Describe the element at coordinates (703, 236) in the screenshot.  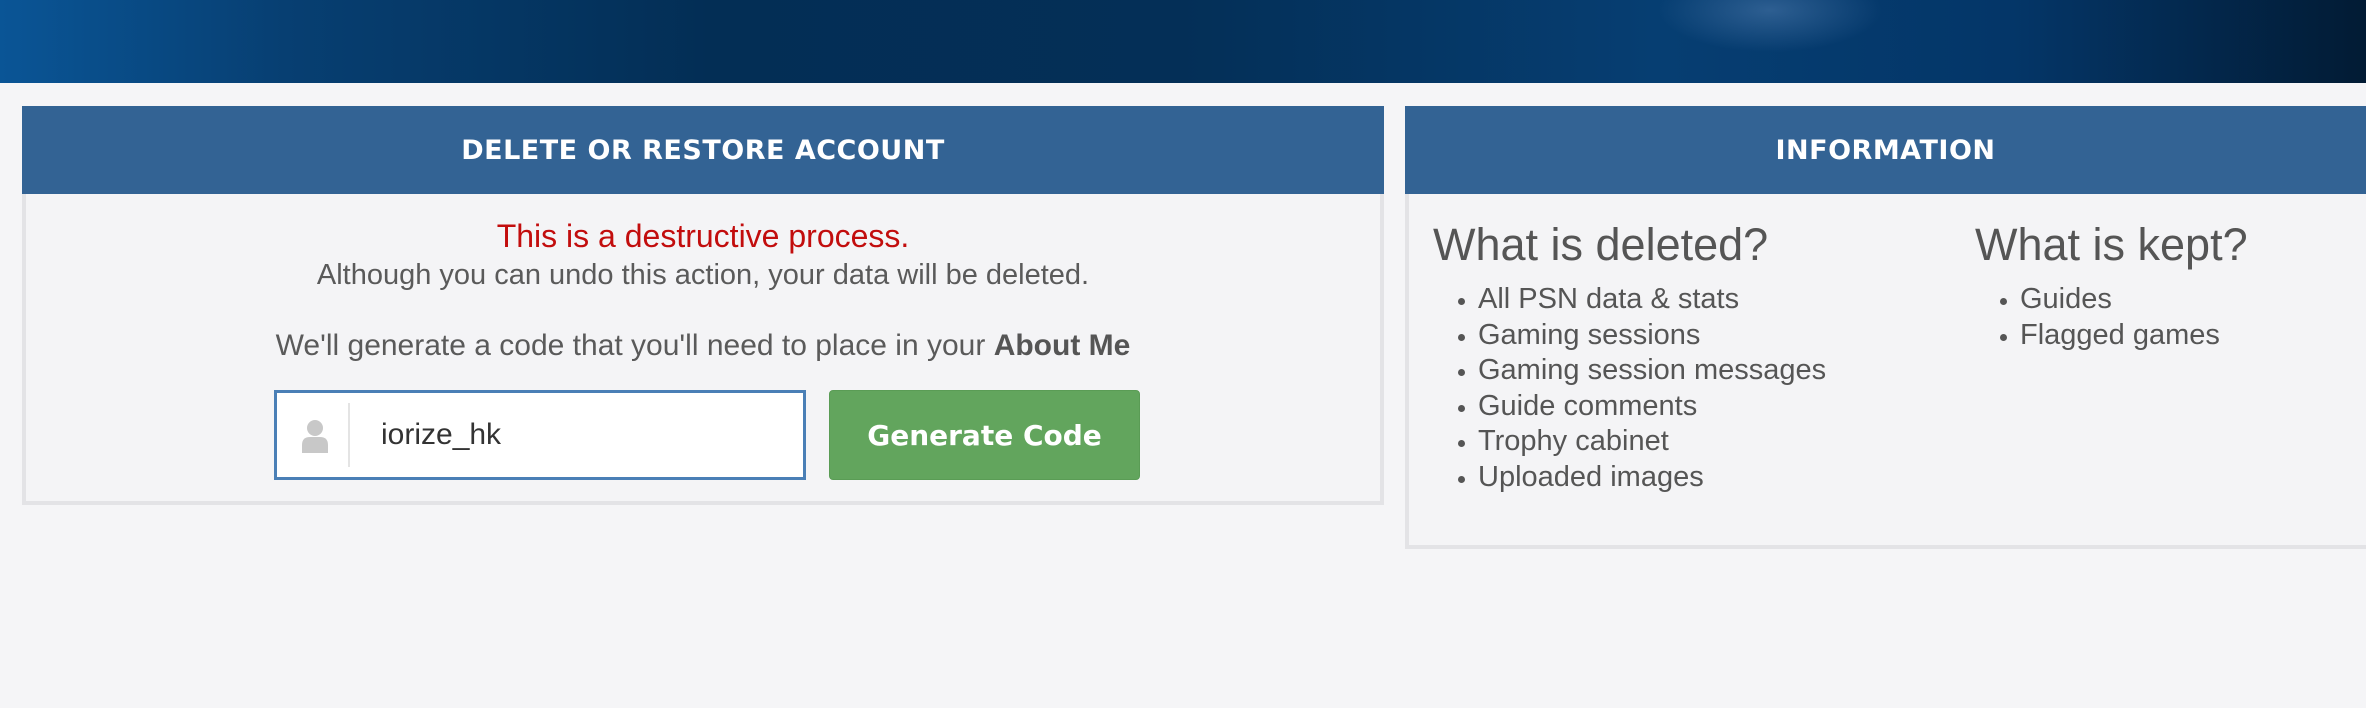
I see `destructive-warning: This is a destructive process.` at that location.